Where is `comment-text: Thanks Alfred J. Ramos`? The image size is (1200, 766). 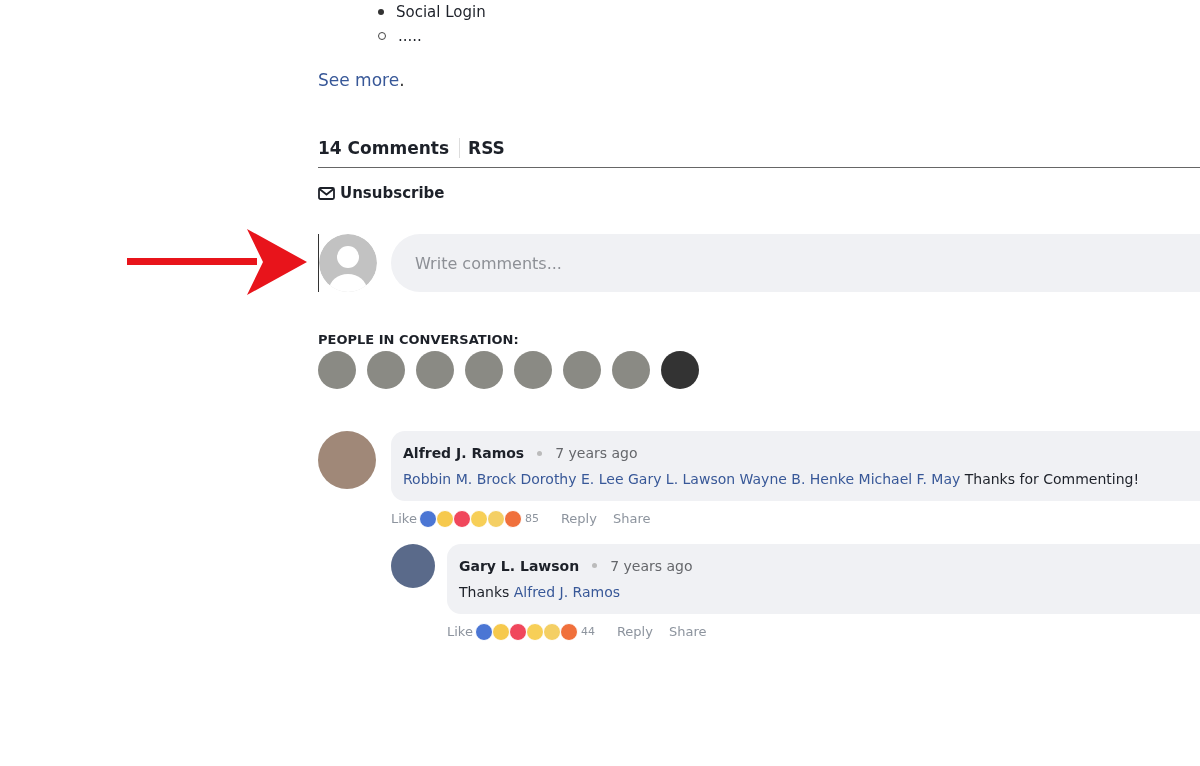
comment-text: Thanks Alfred J. Ramos is located at coordinates (540, 592).